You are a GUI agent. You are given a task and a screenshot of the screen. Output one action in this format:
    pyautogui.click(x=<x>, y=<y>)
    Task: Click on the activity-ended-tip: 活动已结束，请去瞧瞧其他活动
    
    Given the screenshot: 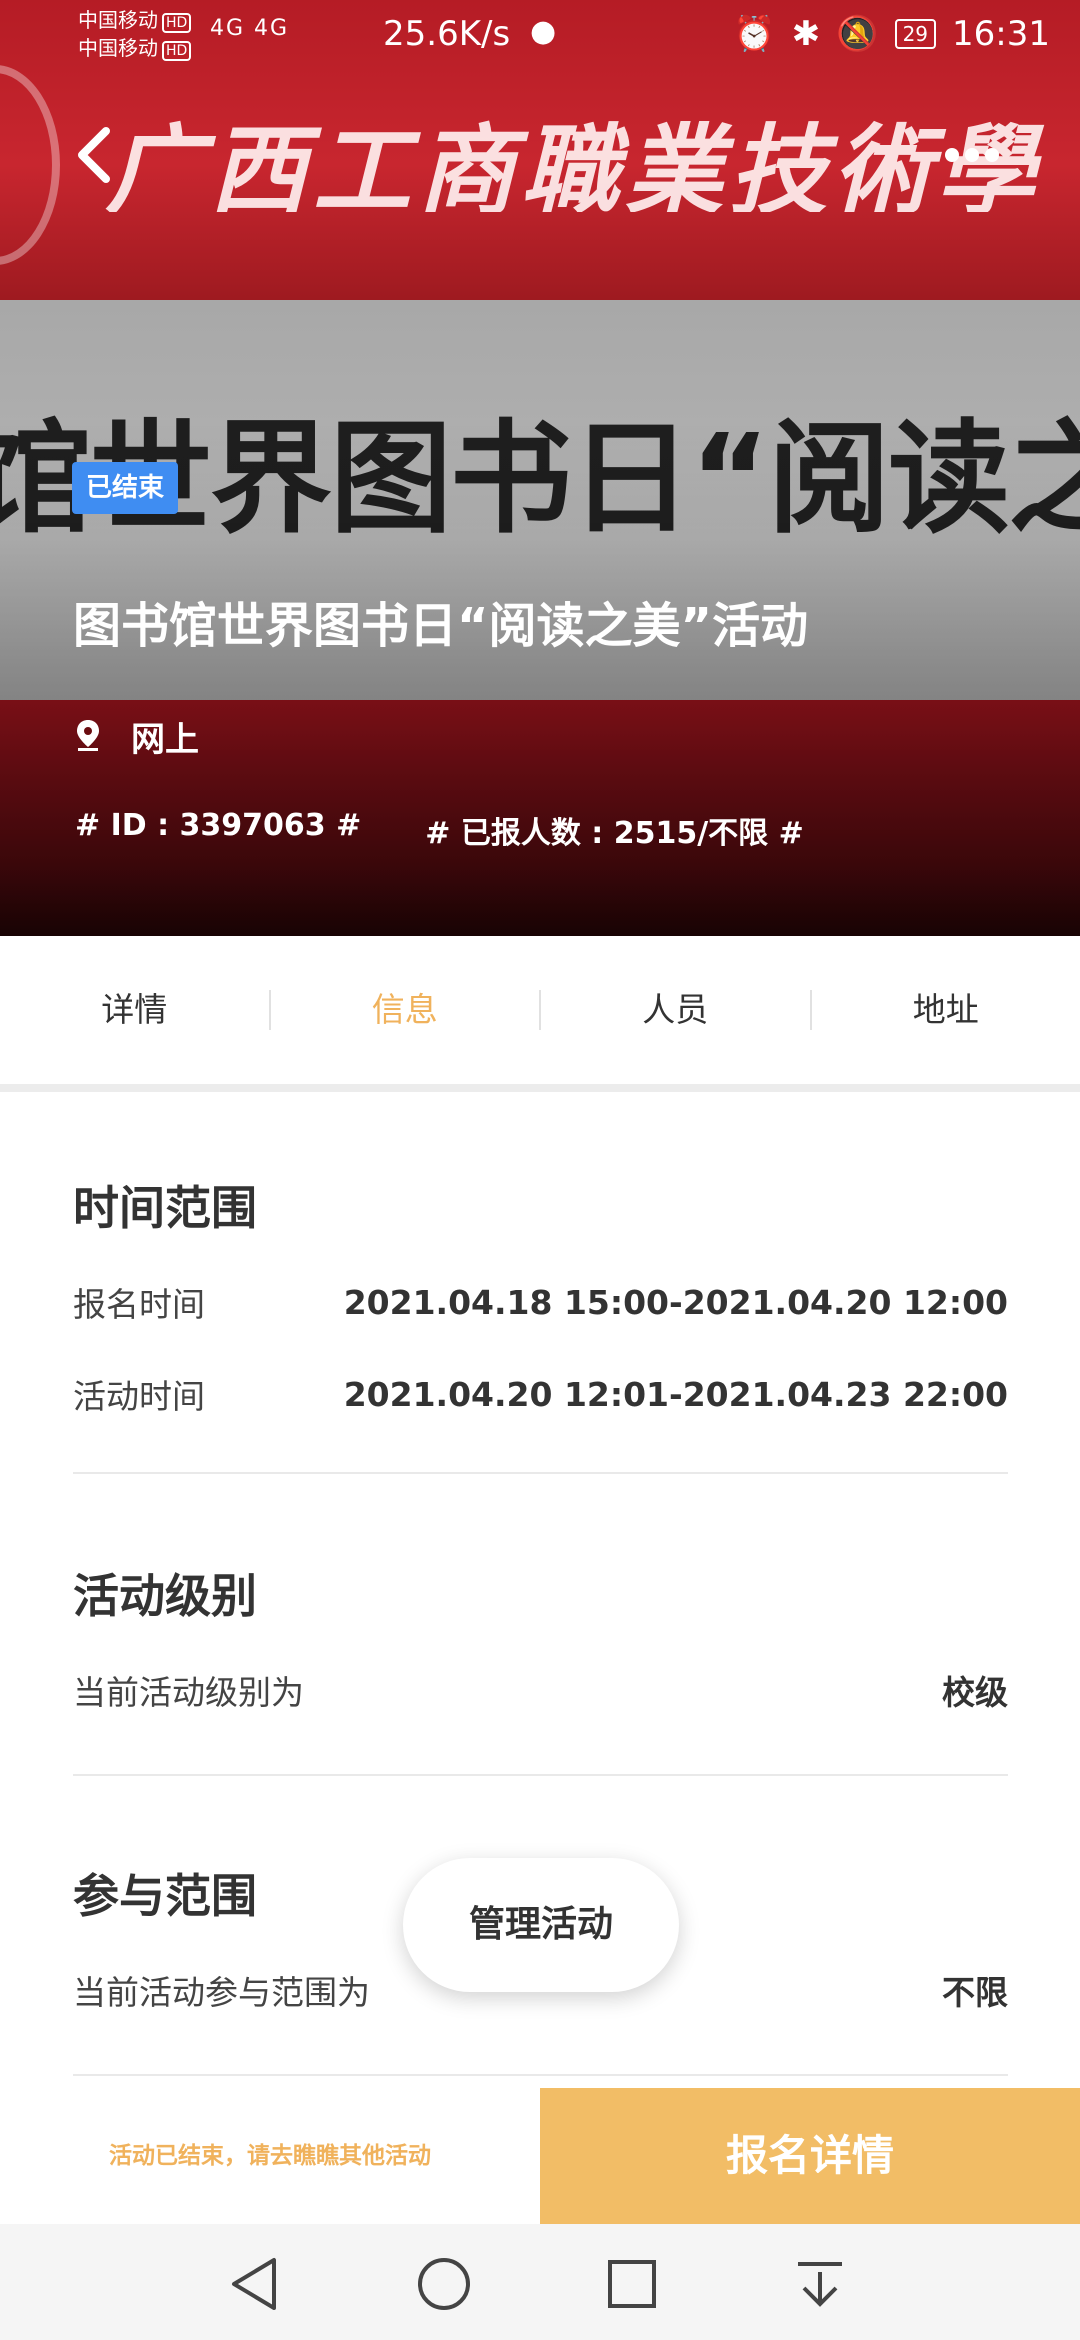 What is the action you would take?
    pyautogui.click(x=270, y=2156)
    